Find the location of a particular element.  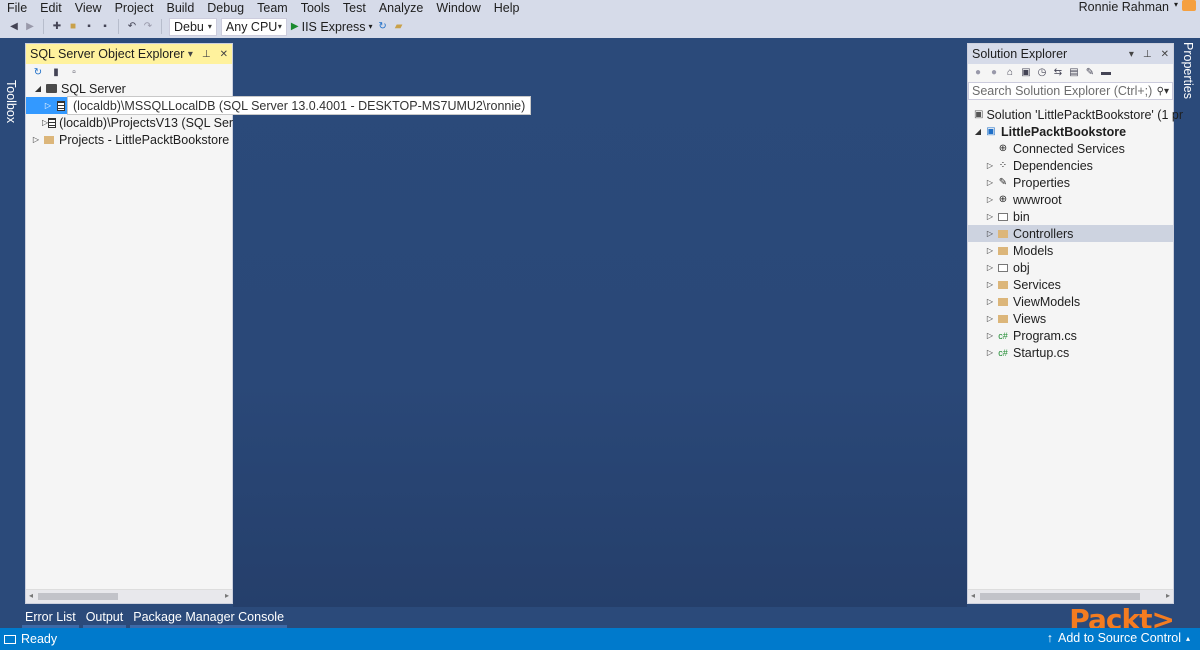

panel-title-bar: Solution Explorer ▾ ⊥ ✕ is located at coordinates (1070, 54).